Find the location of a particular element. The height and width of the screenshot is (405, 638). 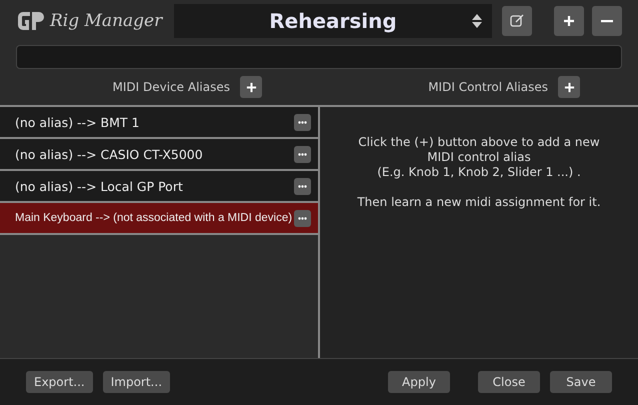

alias-label: (no alias) --> CASIO CT-X5000 is located at coordinates (109, 154).